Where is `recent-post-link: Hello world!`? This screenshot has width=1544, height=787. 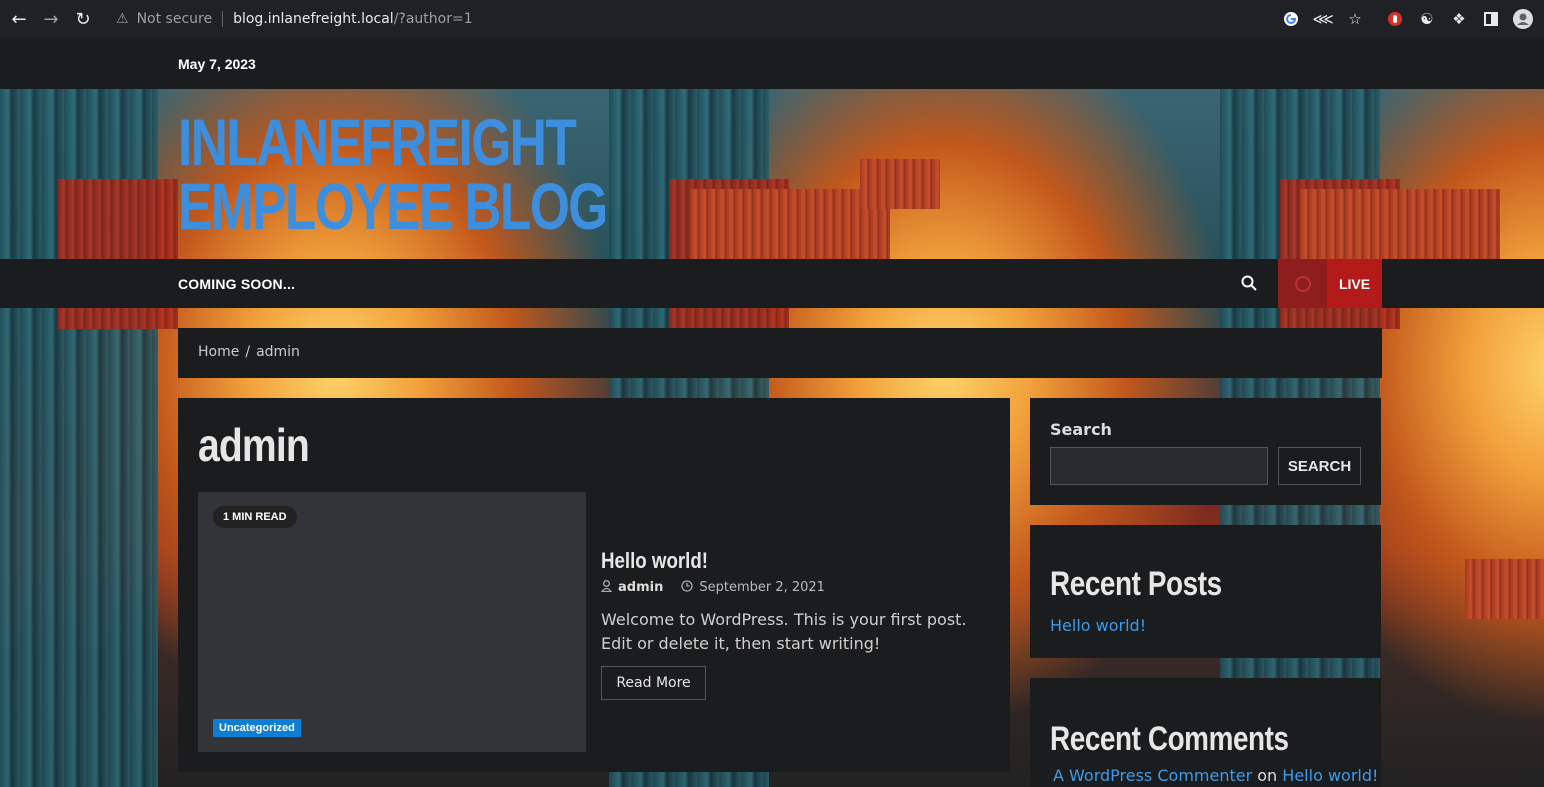
recent-post-link: Hello world! is located at coordinates (1098, 625).